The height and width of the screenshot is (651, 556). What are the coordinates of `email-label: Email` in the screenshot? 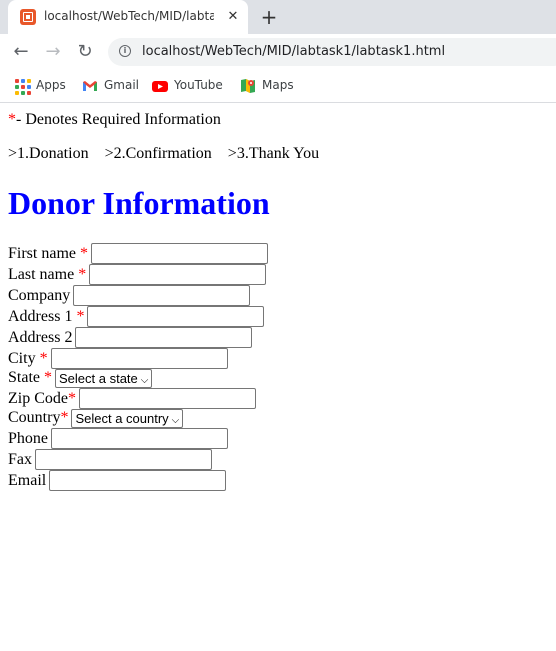 It's located at (27, 480).